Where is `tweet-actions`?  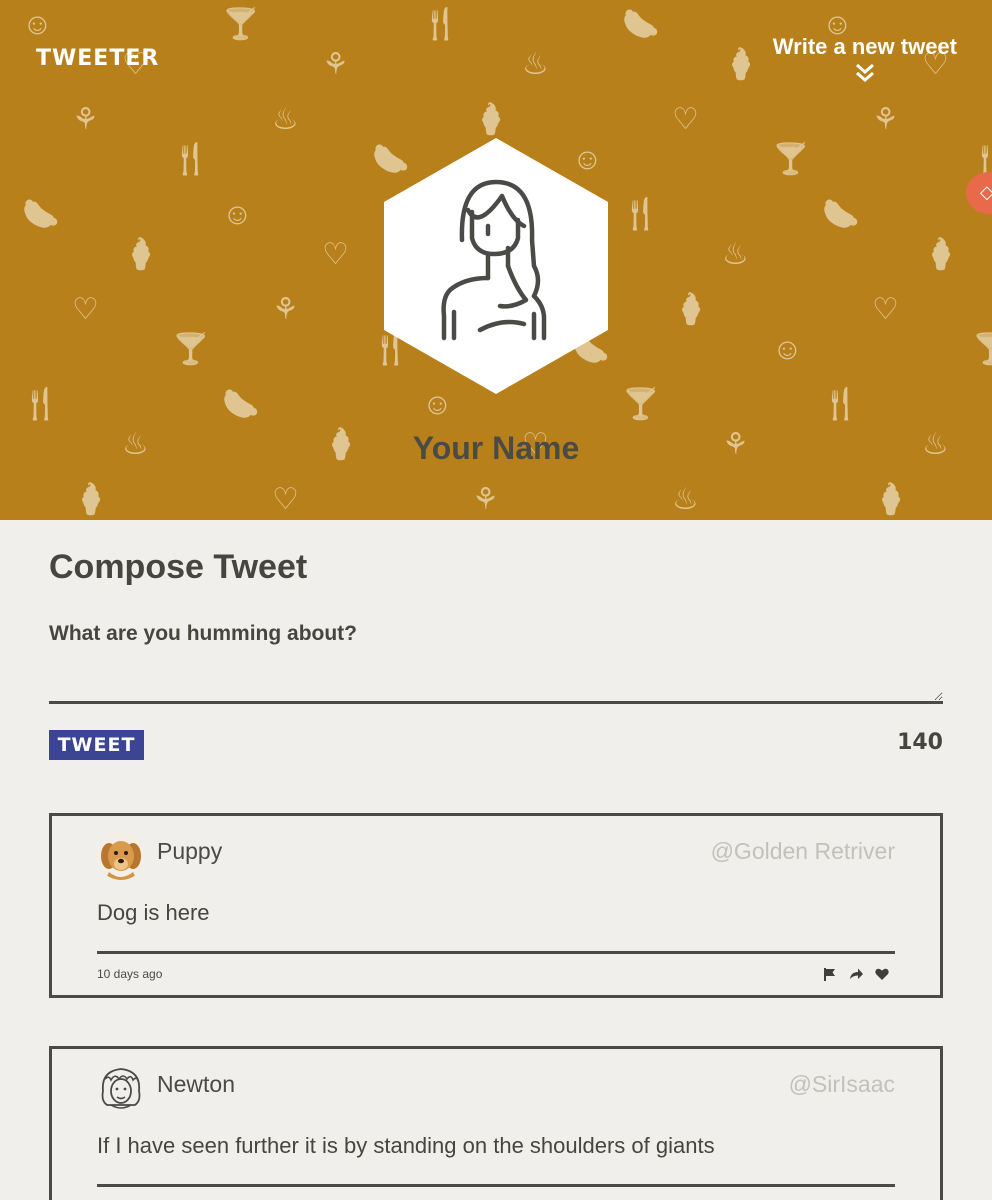 tweet-actions is located at coordinates (856, 974).